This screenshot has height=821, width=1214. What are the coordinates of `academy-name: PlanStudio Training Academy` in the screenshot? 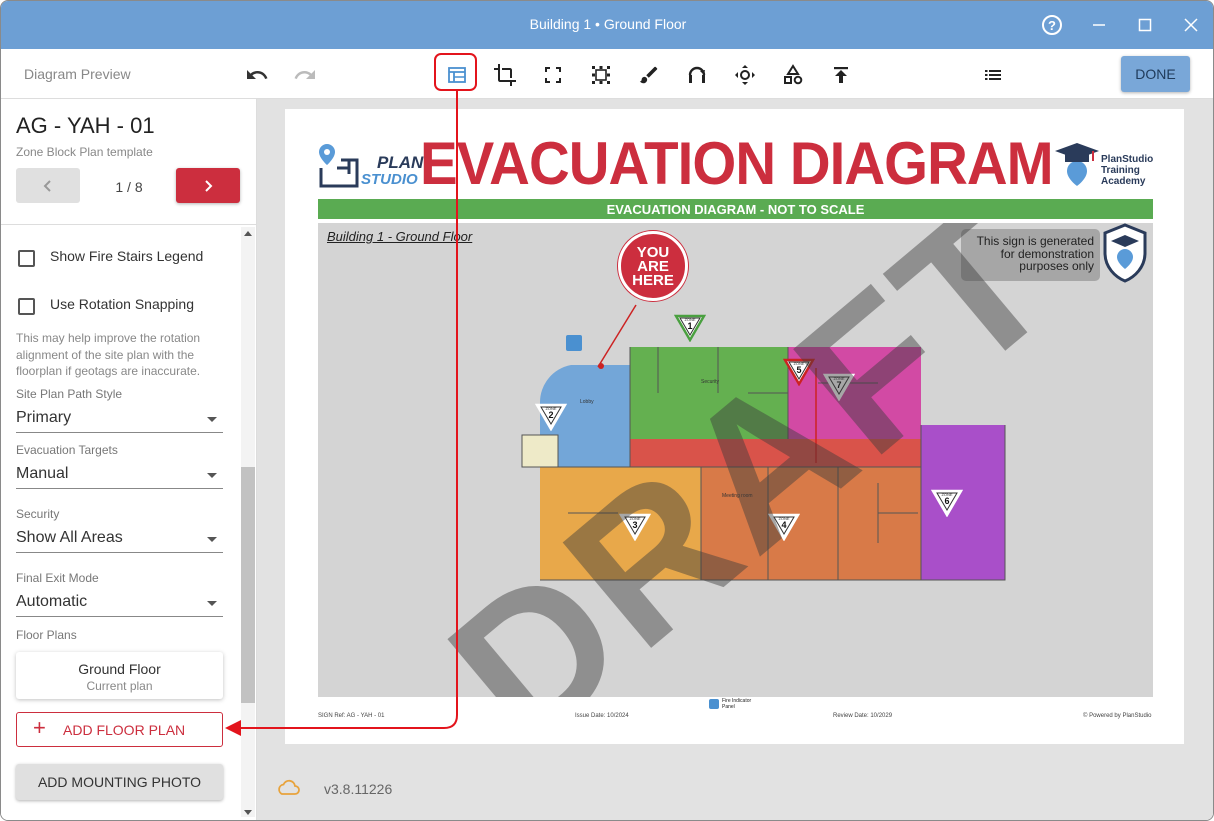 It's located at (1127, 170).